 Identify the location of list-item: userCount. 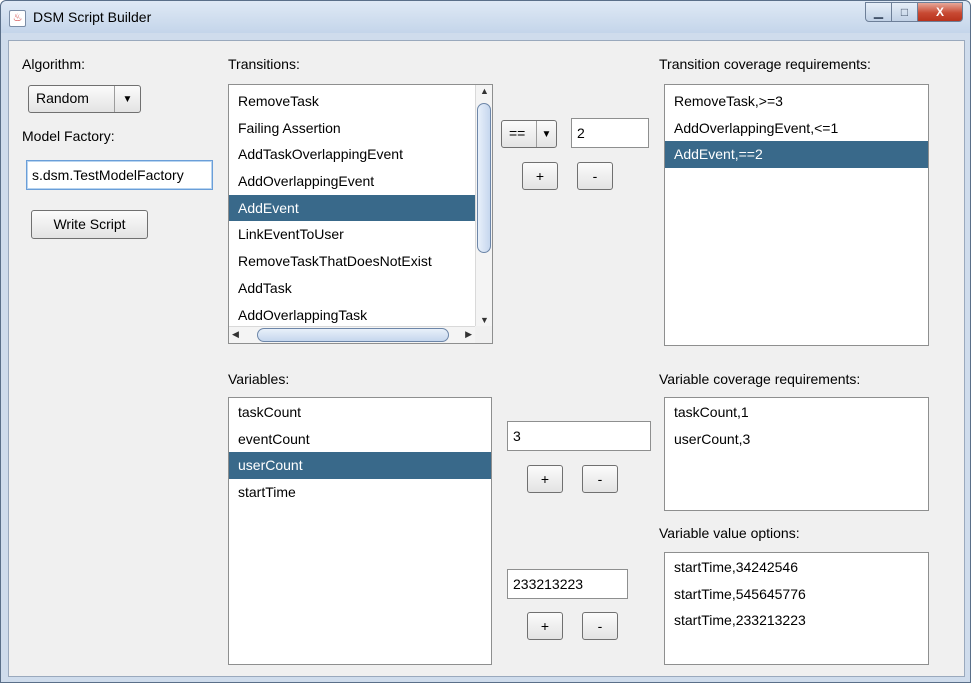
(360, 466).